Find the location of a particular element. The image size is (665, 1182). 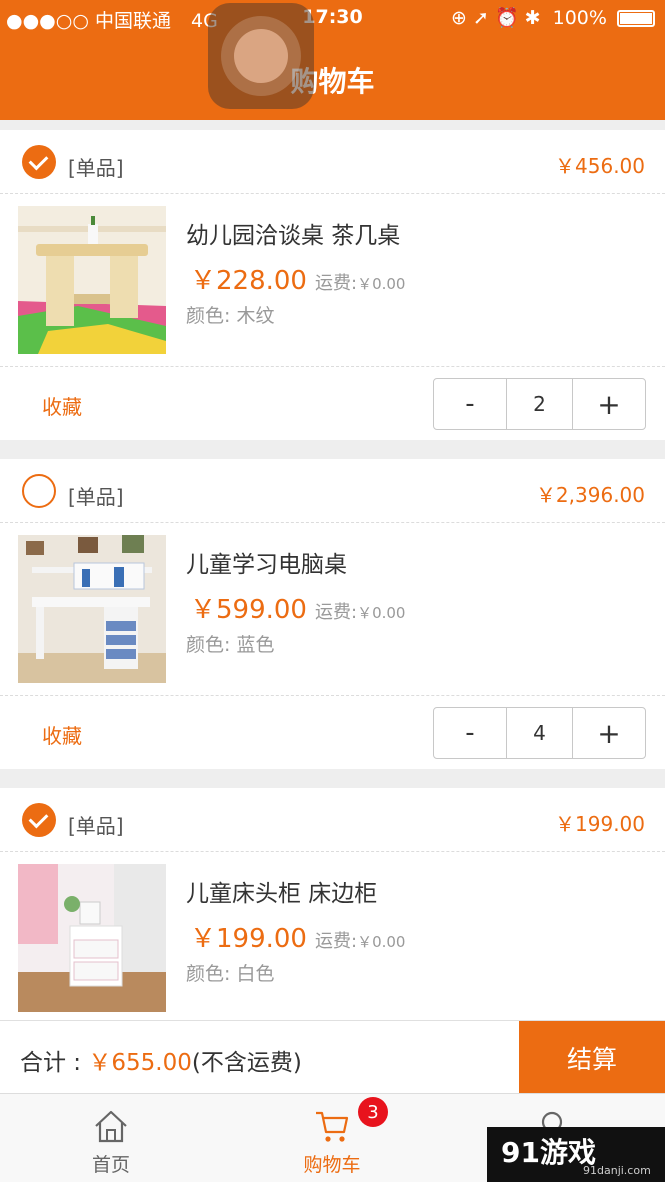

assistive-touch-button is located at coordinates (261, 56).